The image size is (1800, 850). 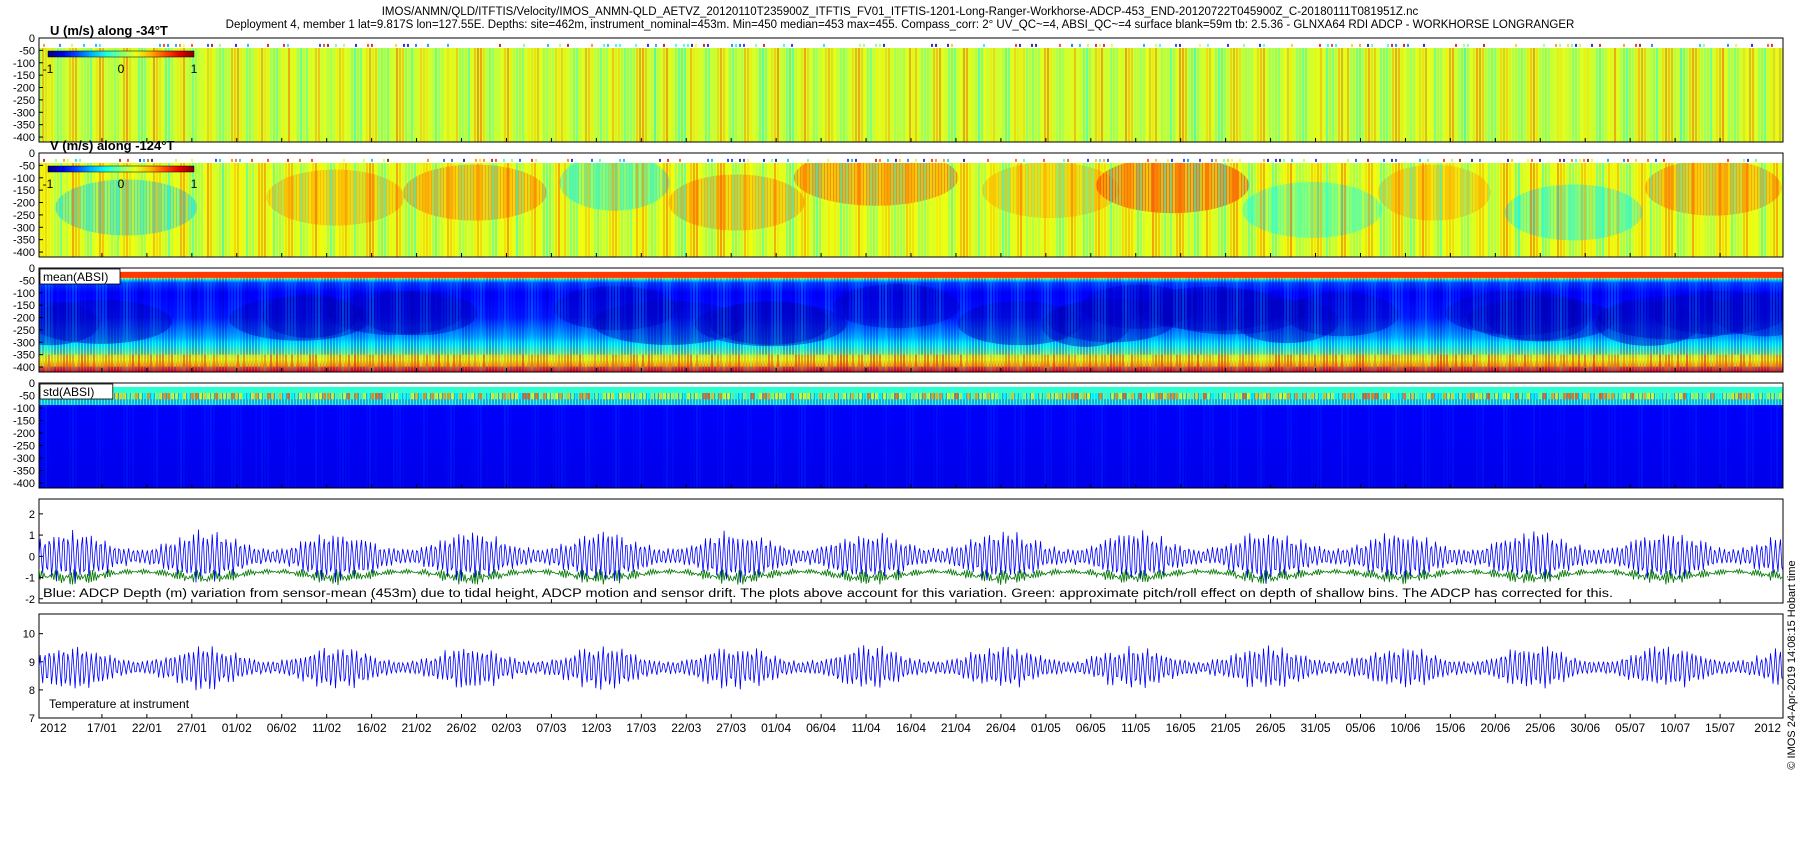 I want to click on x-tick-label: 26/04, so click(x=1001, y=728).